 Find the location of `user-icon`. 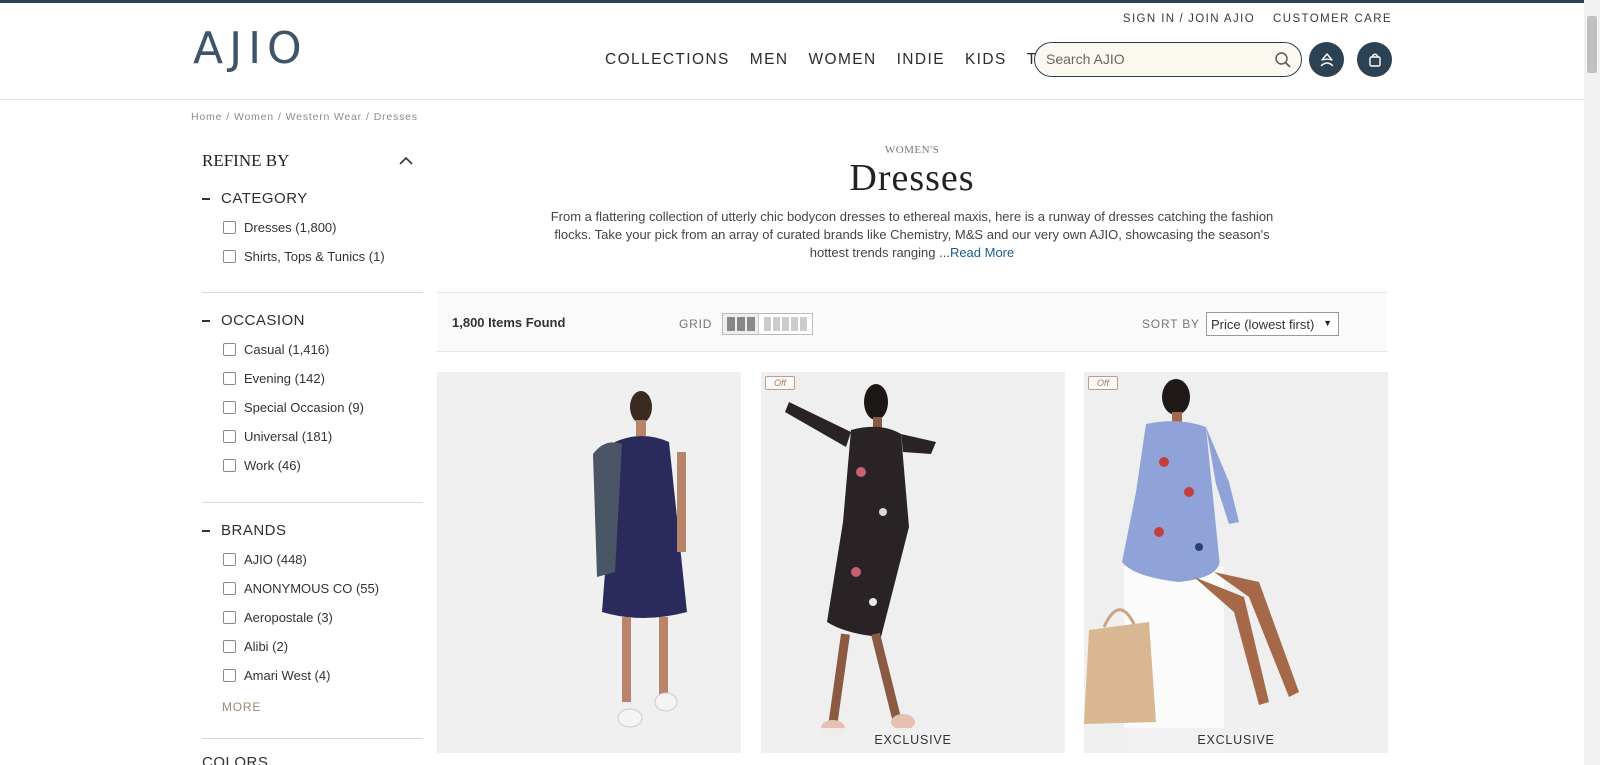

user-icon is located at coordinates (1326, 59).